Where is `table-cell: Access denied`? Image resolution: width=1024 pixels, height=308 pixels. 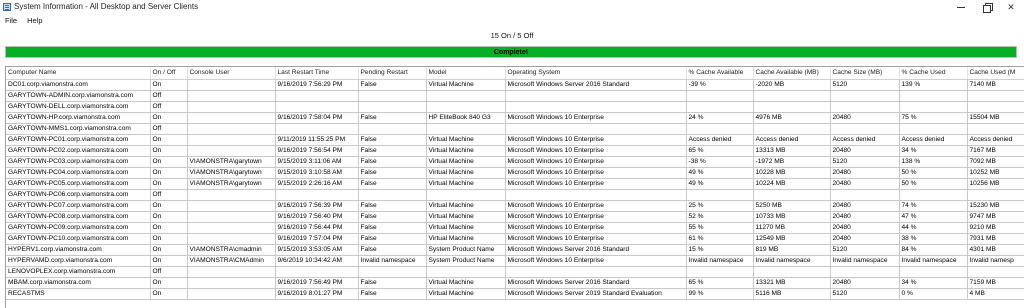
table-cell: Access denied is located at coordinates (792, 140).